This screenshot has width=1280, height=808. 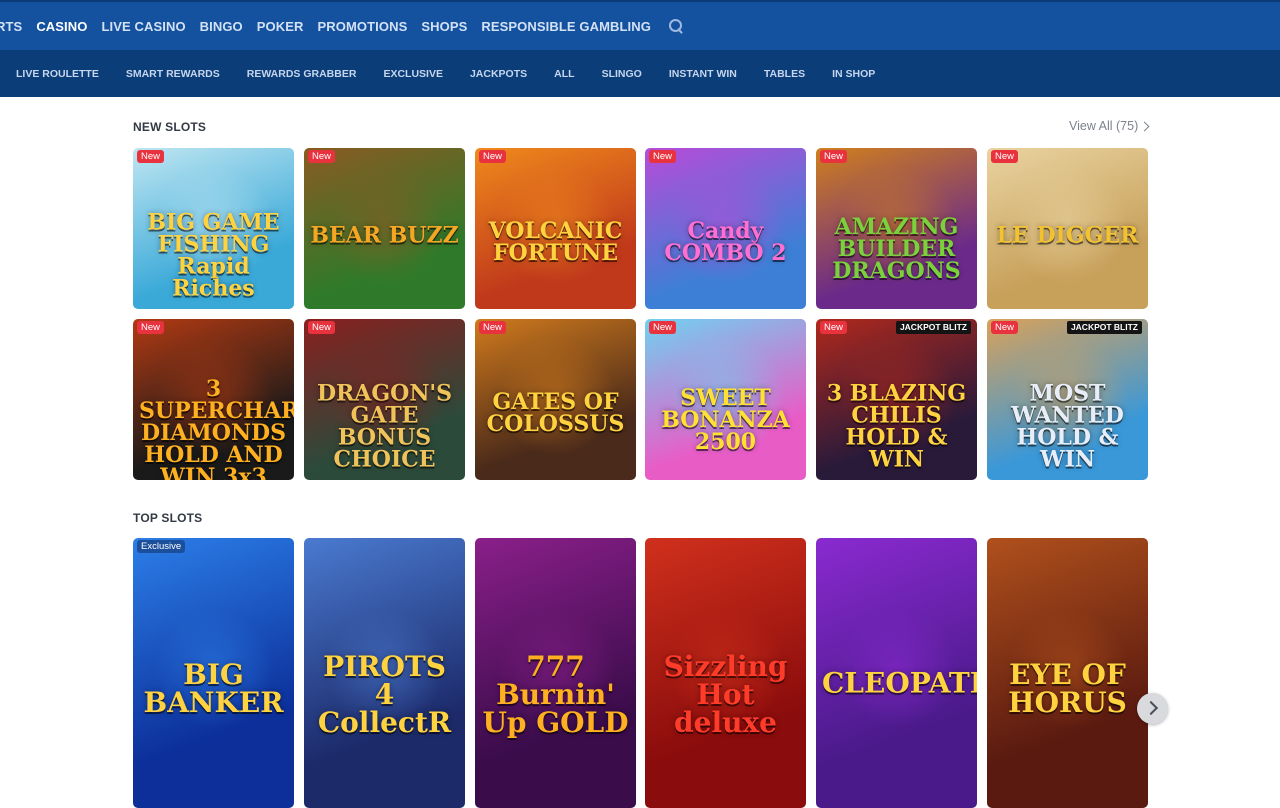 I want to click on game-tile: New JACKPOT BLITZ MOST WANTED HOLD & WIN, so click(x=1067, y=399).